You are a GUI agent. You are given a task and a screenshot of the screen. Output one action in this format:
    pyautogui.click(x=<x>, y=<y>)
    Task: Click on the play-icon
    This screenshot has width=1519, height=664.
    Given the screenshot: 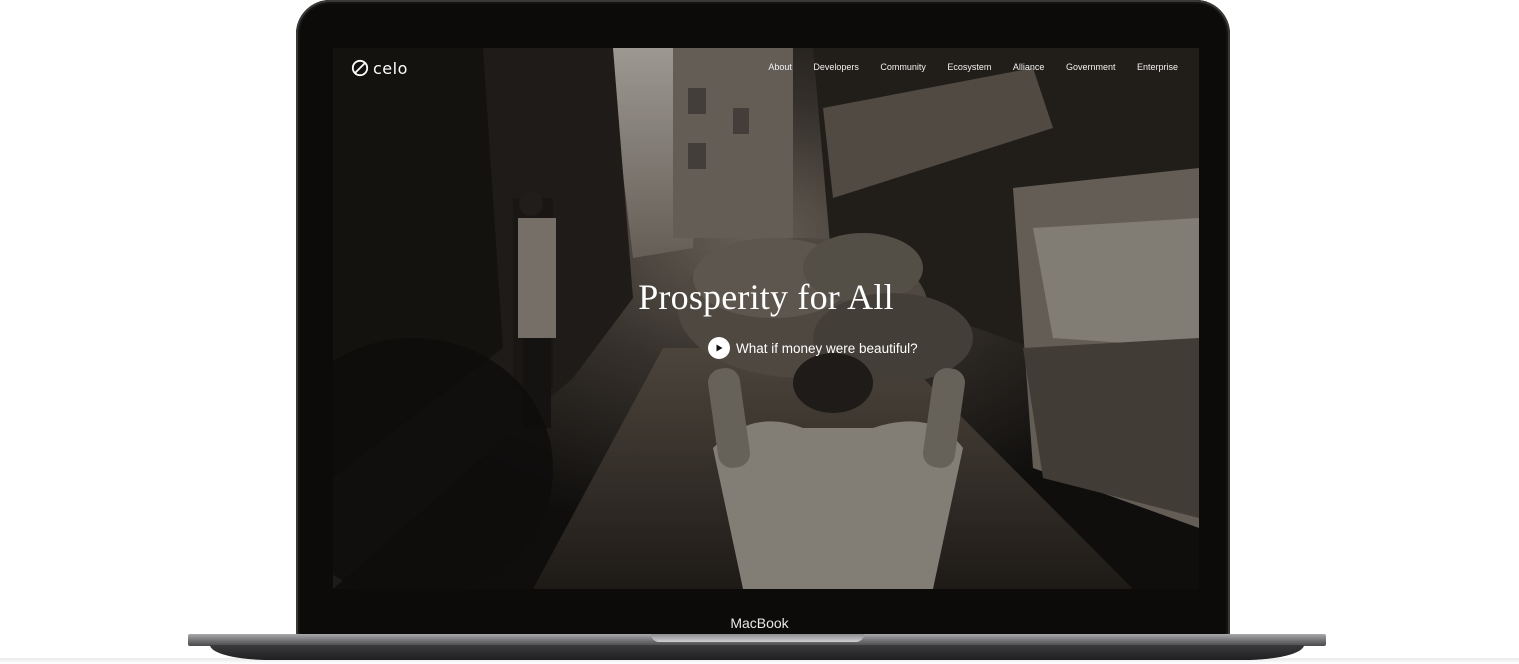 What is the action you would take?
    pyautogui.click(x=719, y=348)
    